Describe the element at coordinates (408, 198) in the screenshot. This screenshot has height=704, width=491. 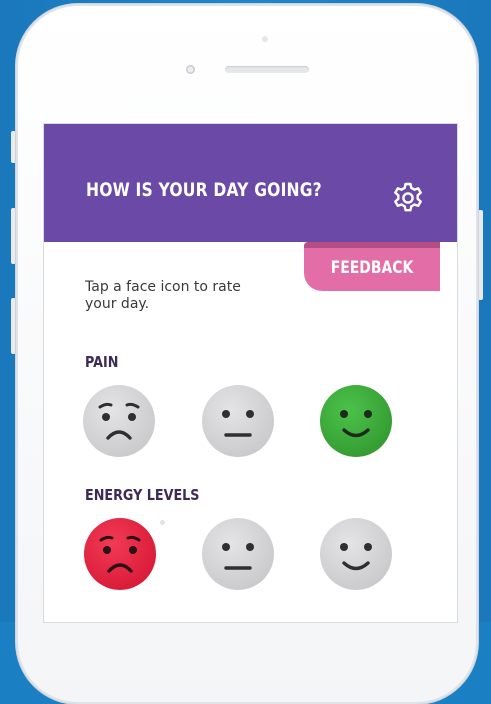
I see `gear-icon` at that location.